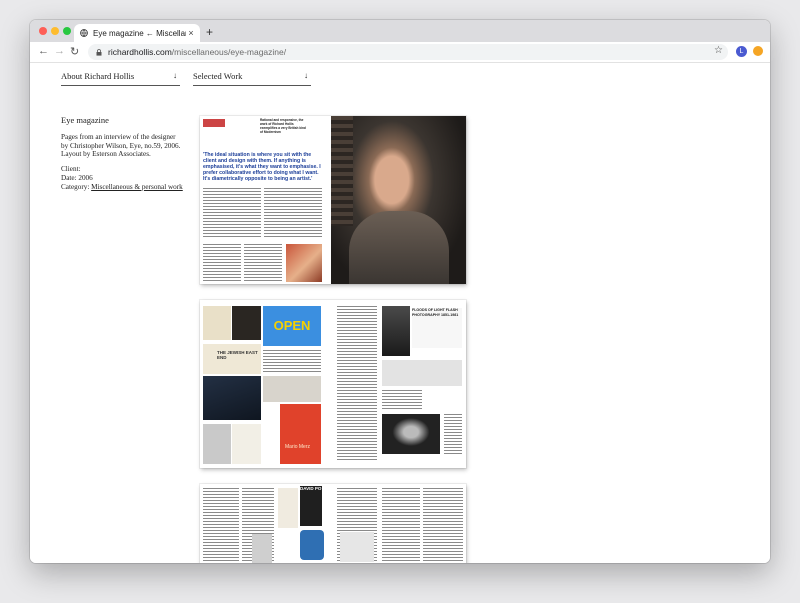 The width and height of the screenshot is (800, 603). What do you see at coordinates (74, 51) in the screenshot?
I see `reload-icon: ↻` at bounding box center [74, 51].